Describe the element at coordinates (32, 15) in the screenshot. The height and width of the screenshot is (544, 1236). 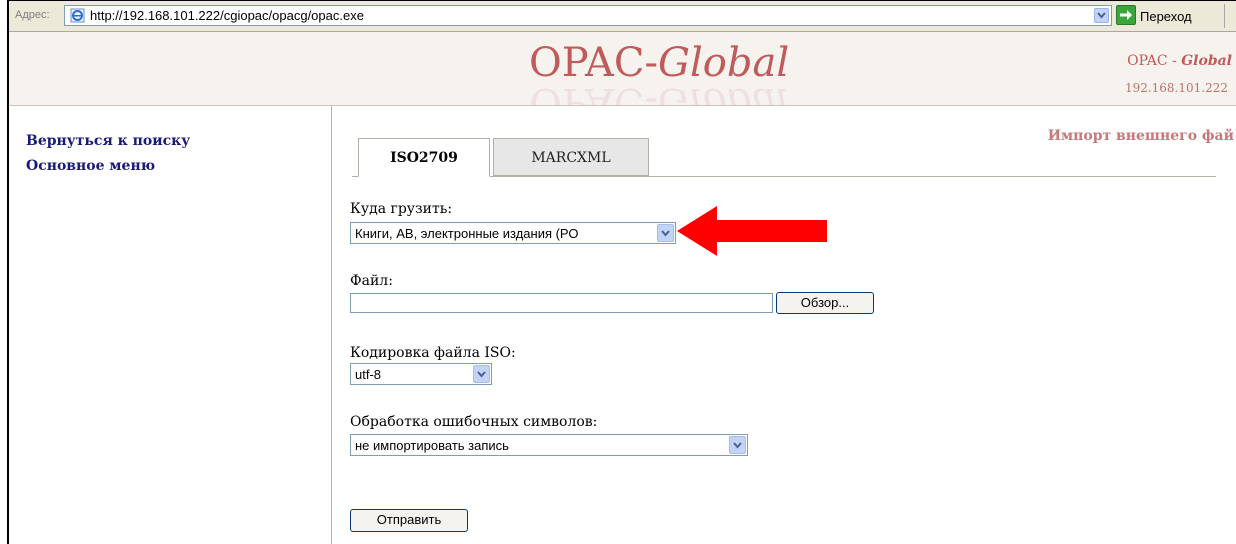
I see `address-label: Адрес:` at that location.